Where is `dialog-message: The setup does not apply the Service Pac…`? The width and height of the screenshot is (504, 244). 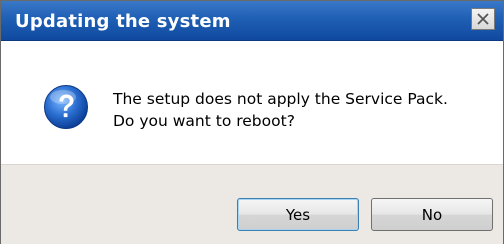
dialog-message: The setup does not apply the Service Pac… is located at coordinates (280, 110).